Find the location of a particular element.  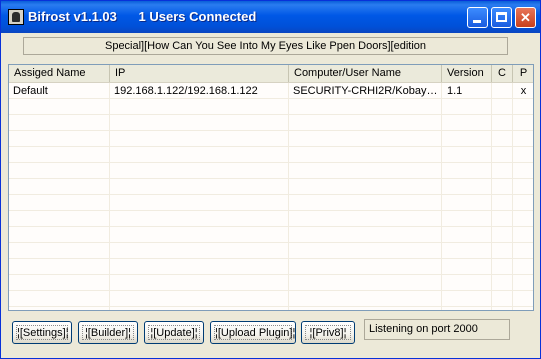

update-label: ¦[Update]¦ is located at coordinates (174, 332).